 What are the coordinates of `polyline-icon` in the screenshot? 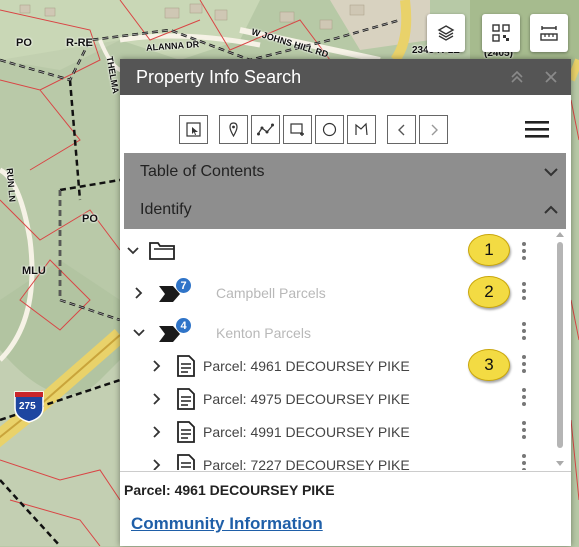 It's located at (265, 129).